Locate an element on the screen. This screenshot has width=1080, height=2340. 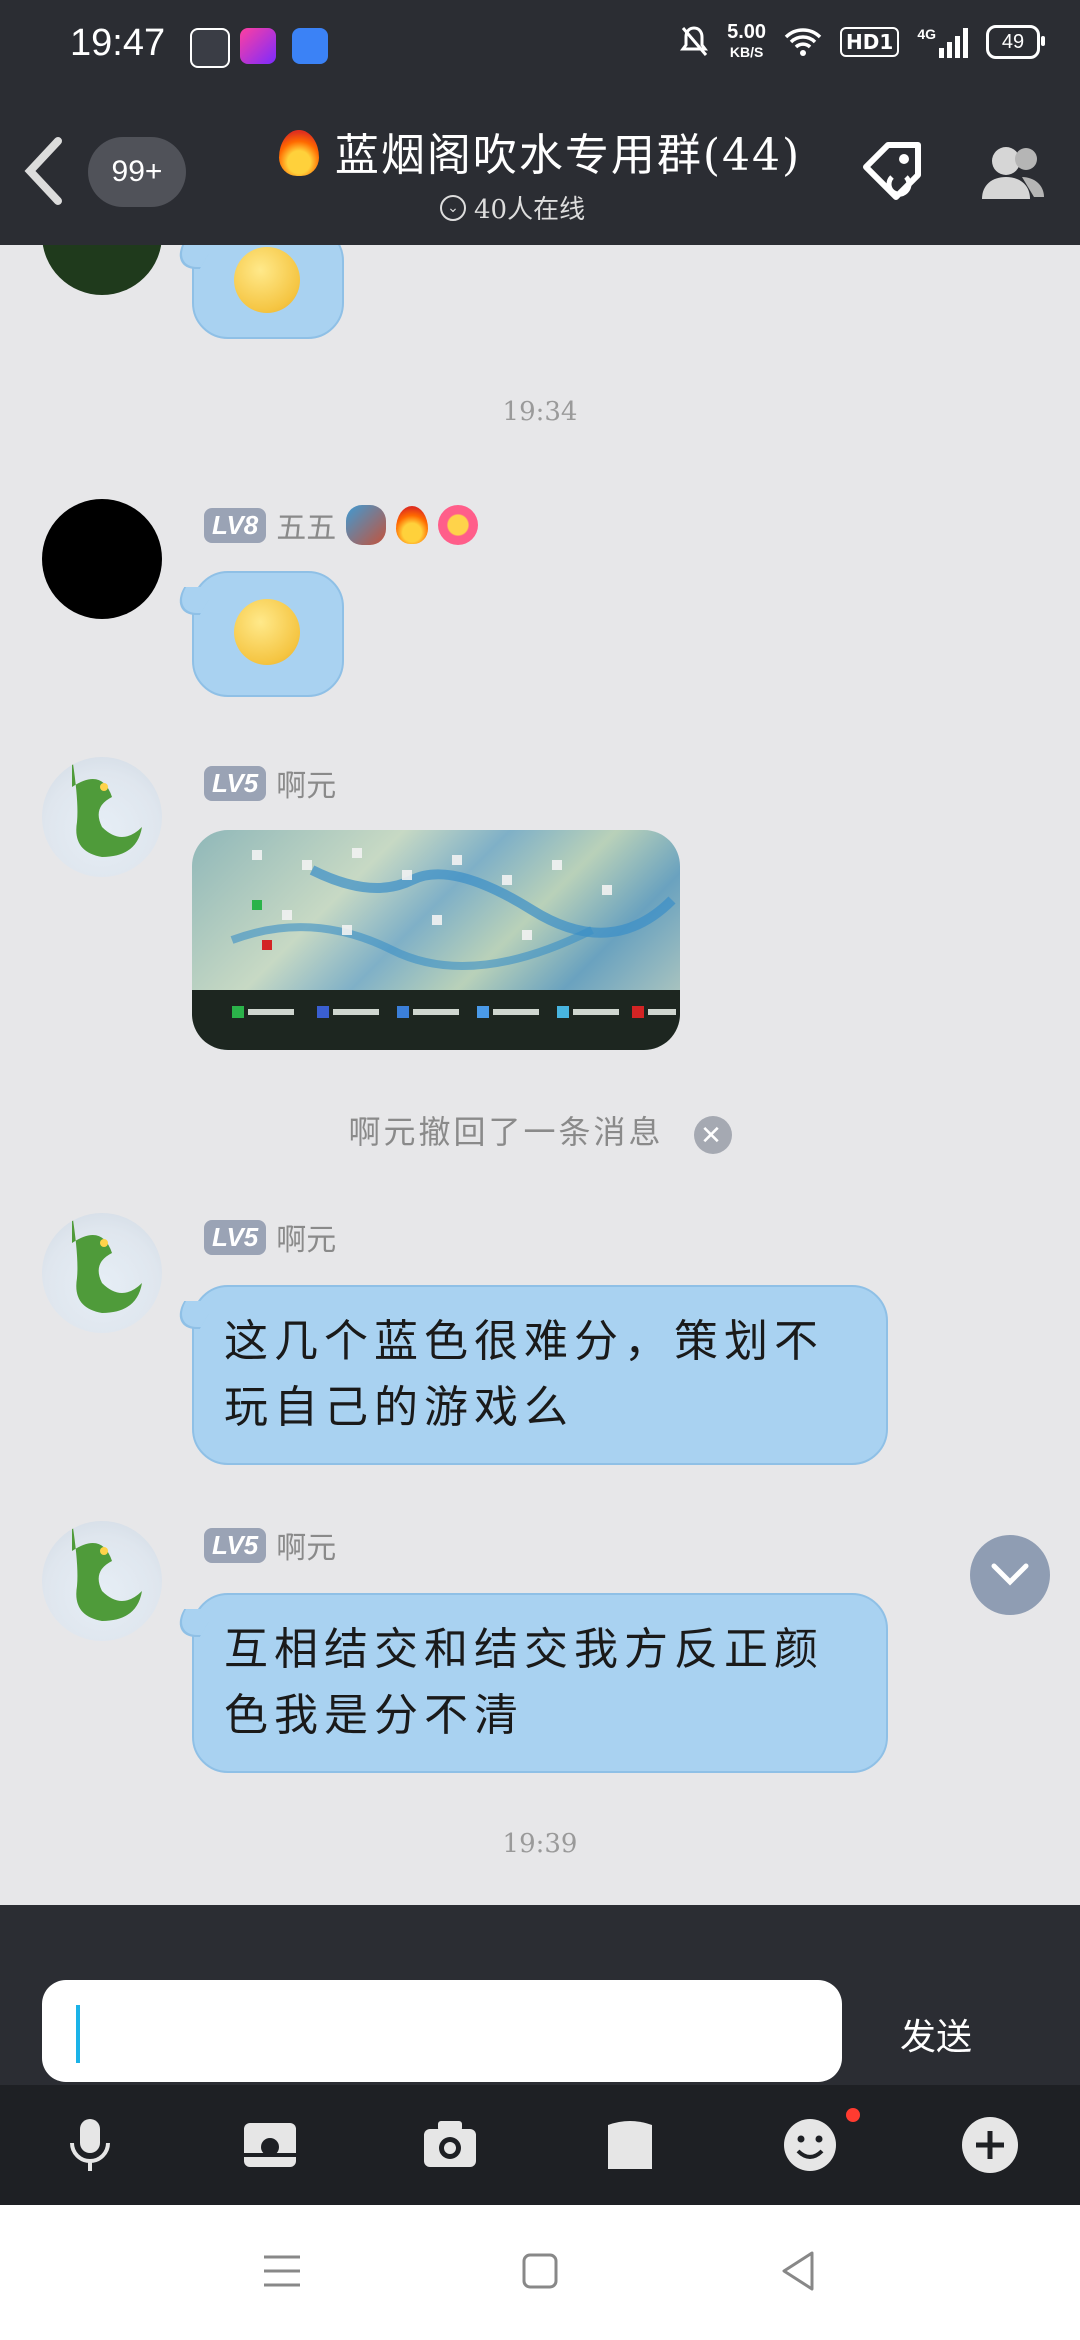
file-icon is located at coordinates (630, 2145).